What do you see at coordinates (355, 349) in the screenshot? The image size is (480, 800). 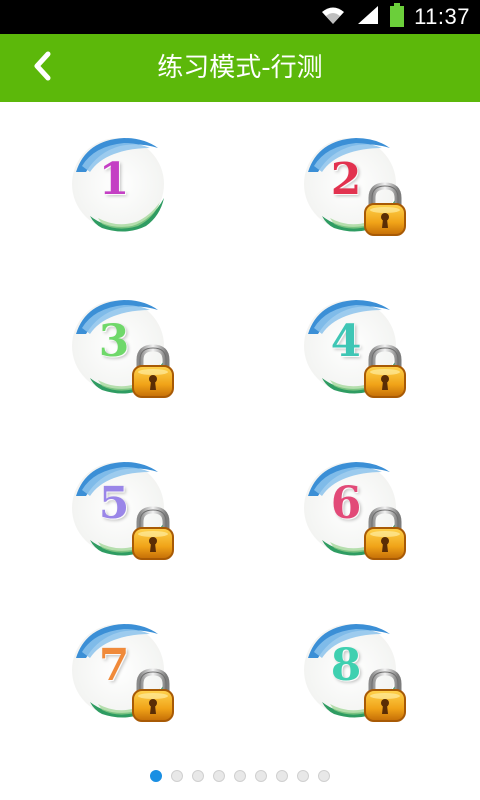 I see `level-item-4: 4` at bounding box center [355, 349].